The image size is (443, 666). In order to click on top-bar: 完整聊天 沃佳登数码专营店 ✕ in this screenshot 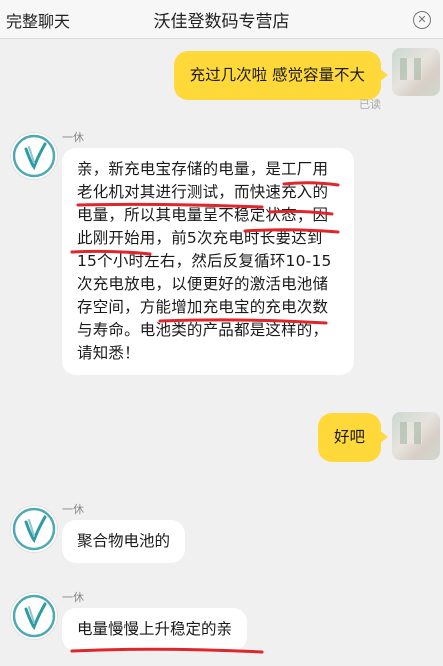, I will do `click(221, 19)`.